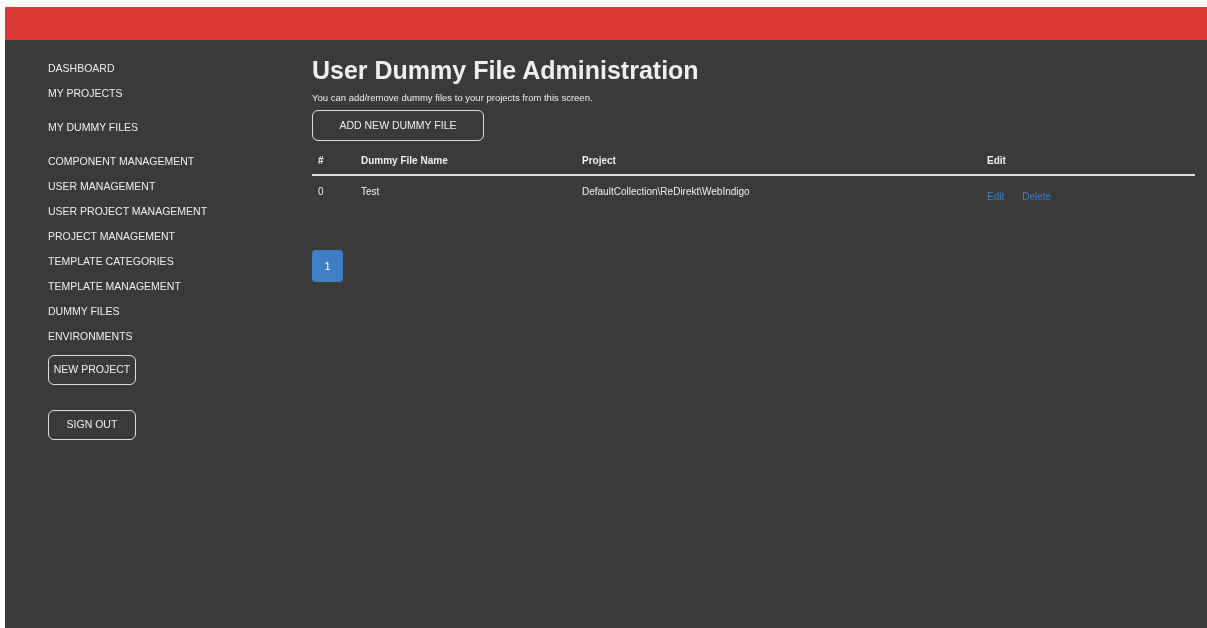 Image resolution: width=1207 pixels, height=628 pixels. I want to click on sign-out-button: SIGN OUT, so click(92, 425).